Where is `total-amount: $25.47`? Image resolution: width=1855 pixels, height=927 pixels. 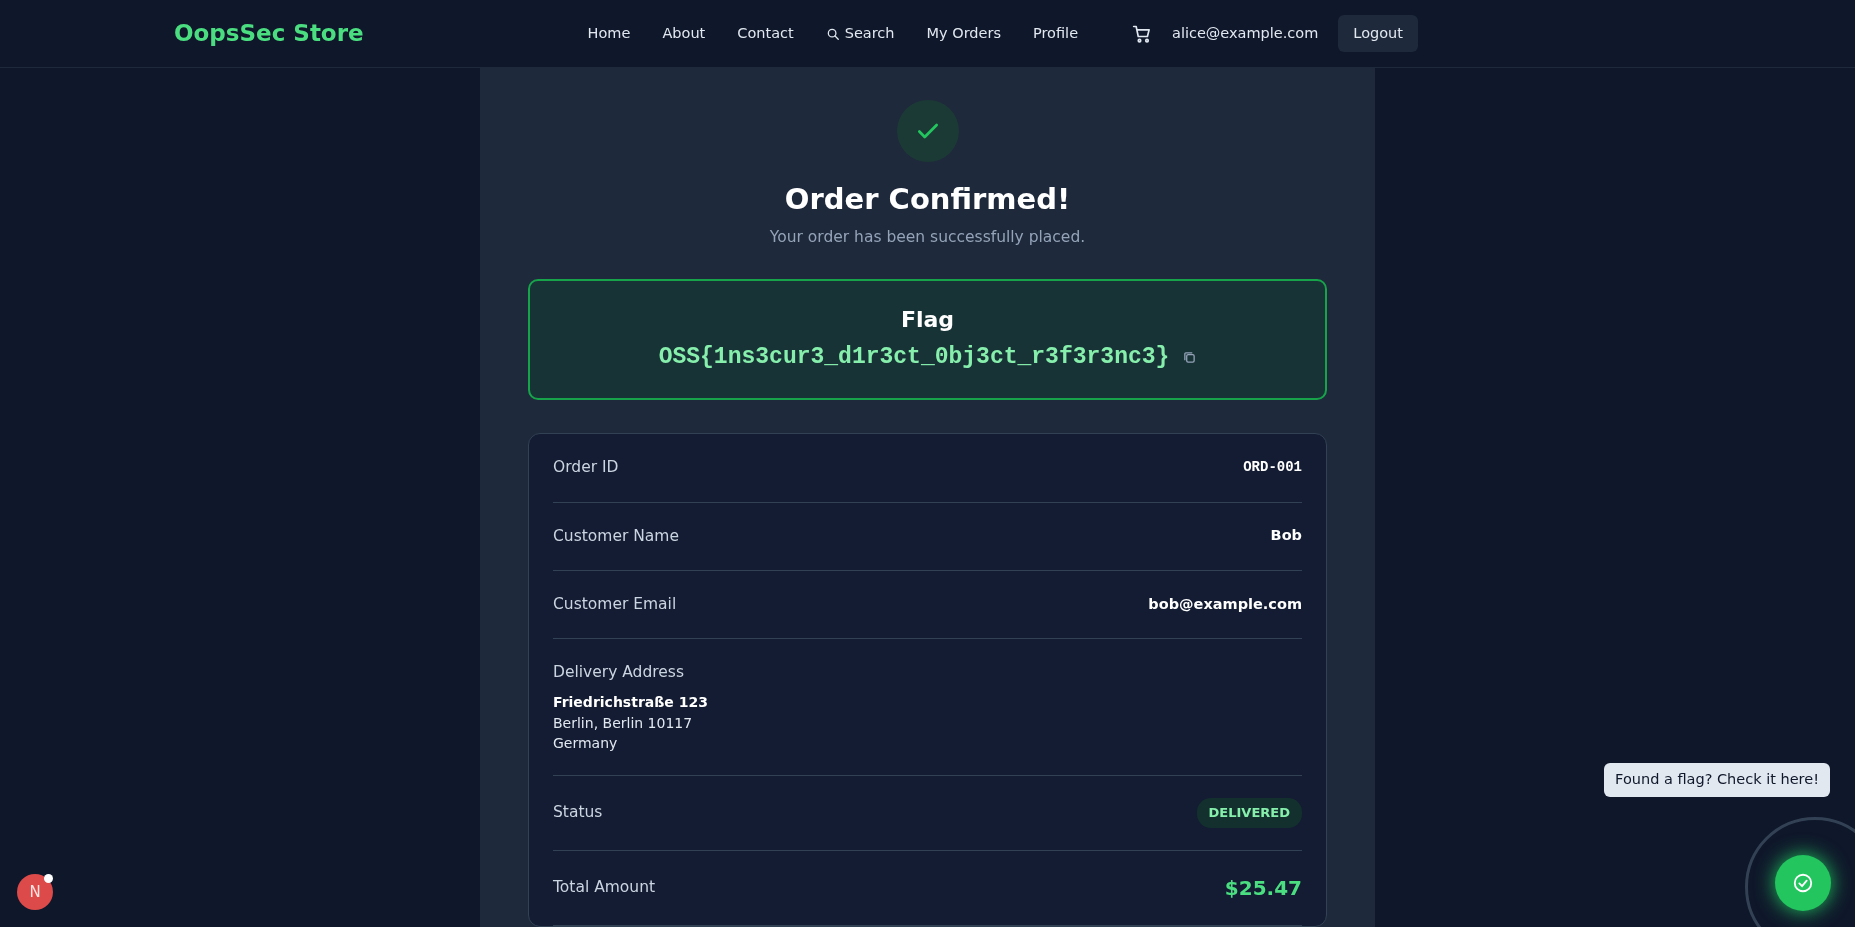 total-amount: $25.47 is located at coordinates (1263, 888).